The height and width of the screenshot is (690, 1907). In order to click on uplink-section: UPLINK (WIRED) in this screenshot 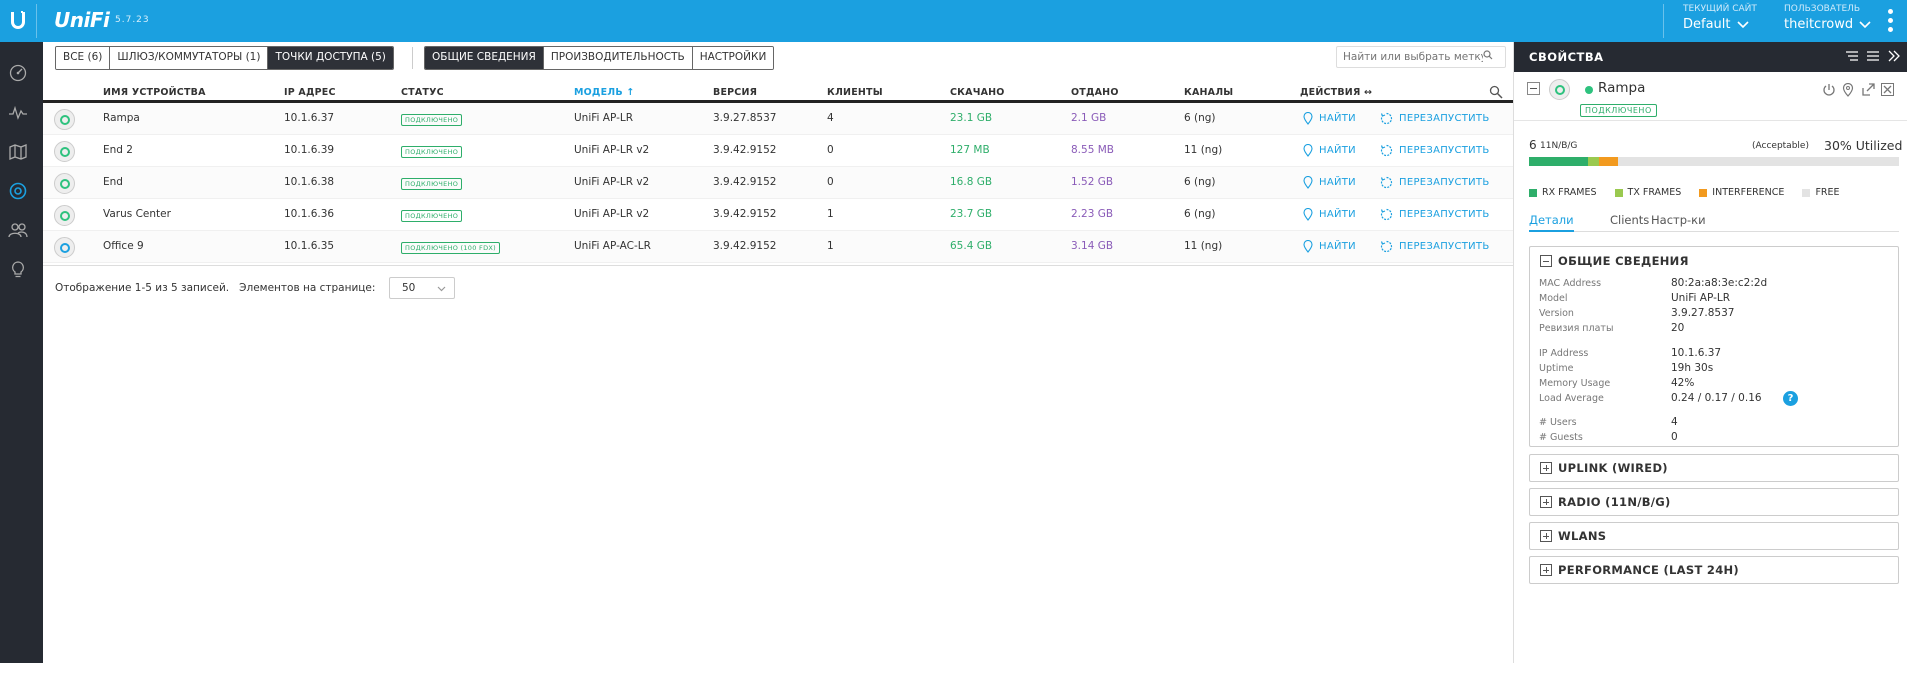, I will do `click(1714, 468)`.